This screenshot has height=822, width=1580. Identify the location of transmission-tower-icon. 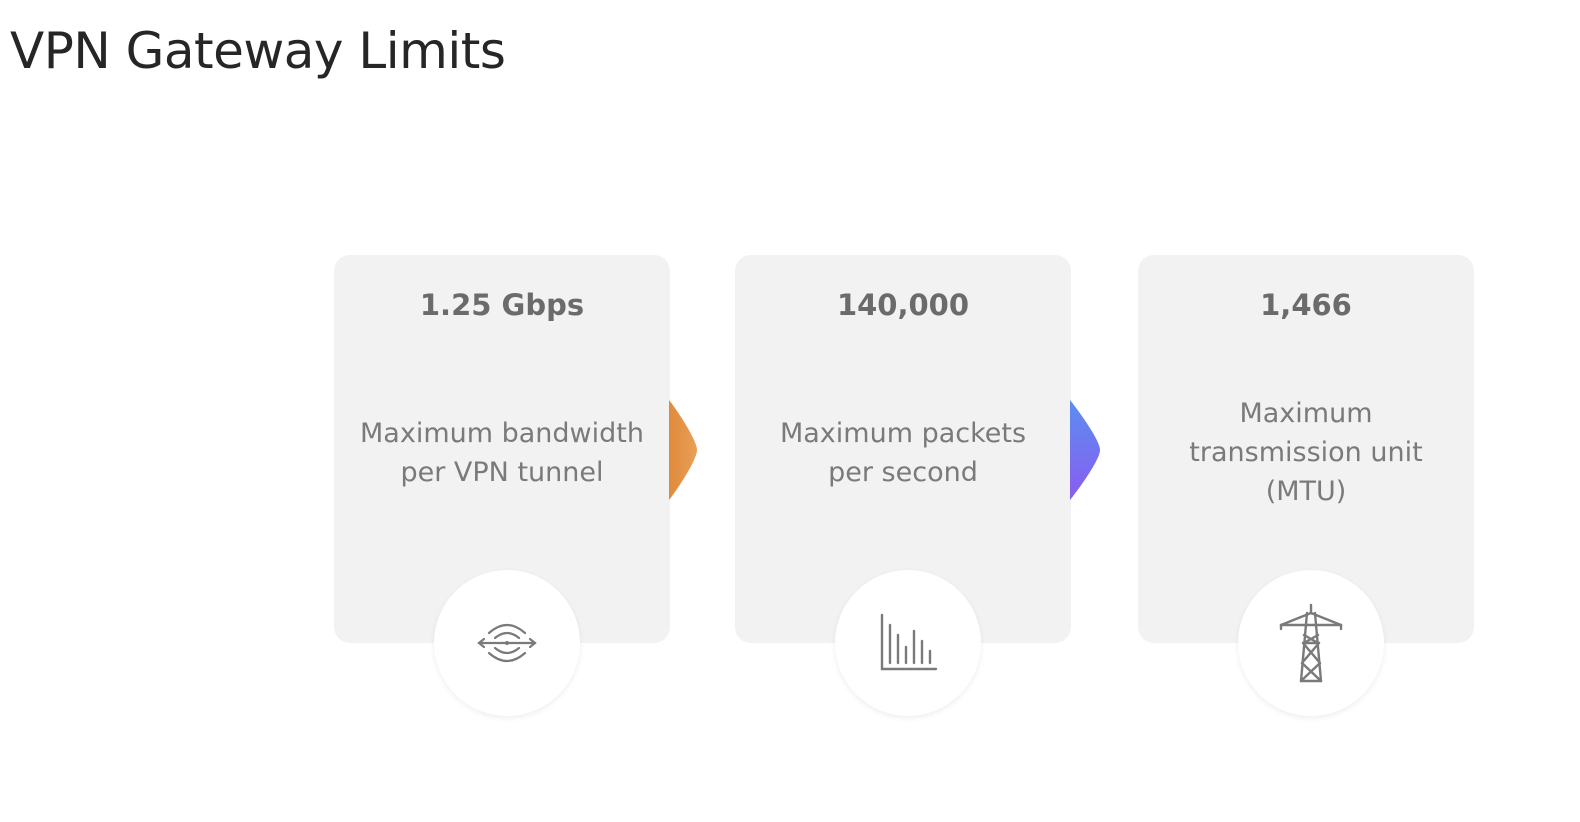
(1311, 643).